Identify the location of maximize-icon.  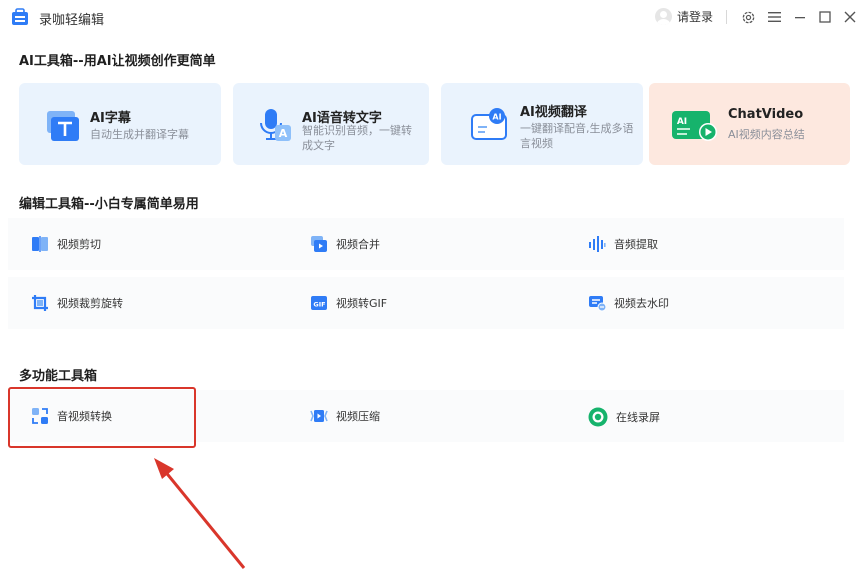
(825, 17).